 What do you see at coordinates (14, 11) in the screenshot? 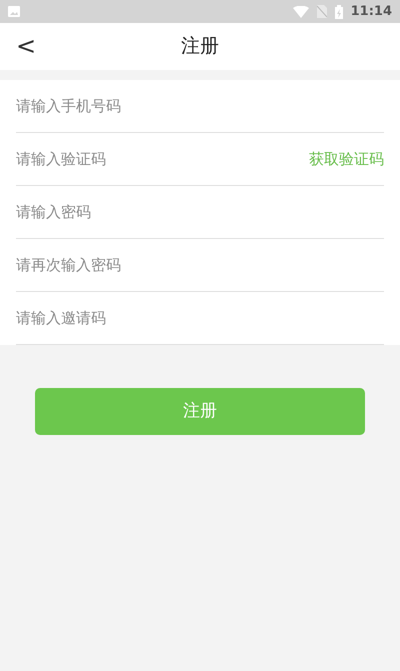
I see `image-icon` at bounding box center [14, 11].